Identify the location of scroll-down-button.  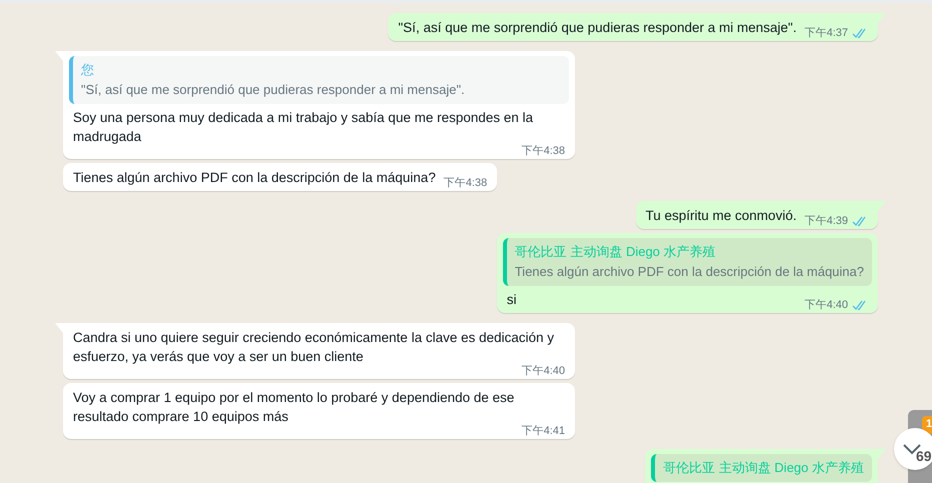
(913, 449).